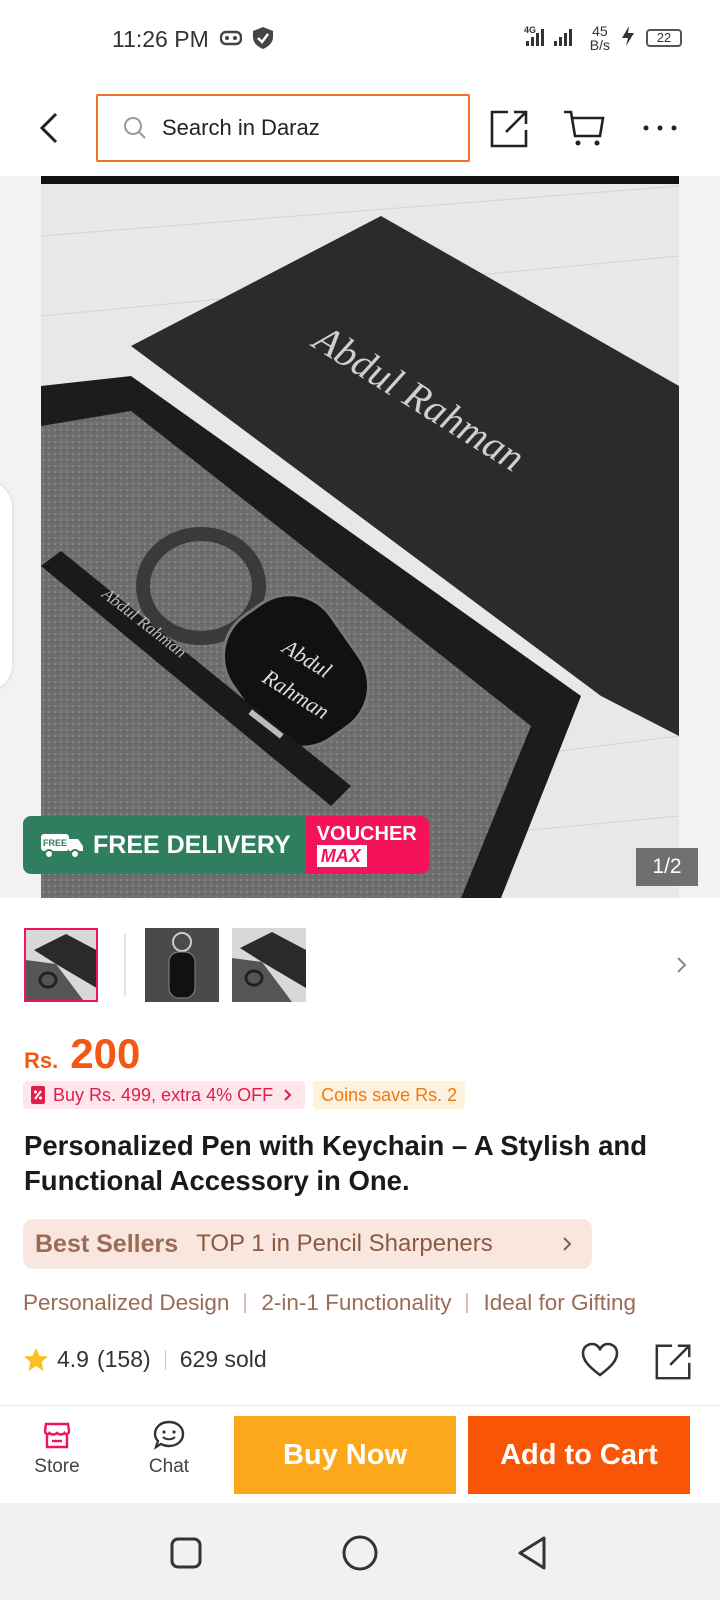 The width and height of the screenshot is (720, 1600). What do you see at coordinates (160, 39) in the screenshot?
I see `status-time: 11:26 PM` at bounding box center [160, 39].